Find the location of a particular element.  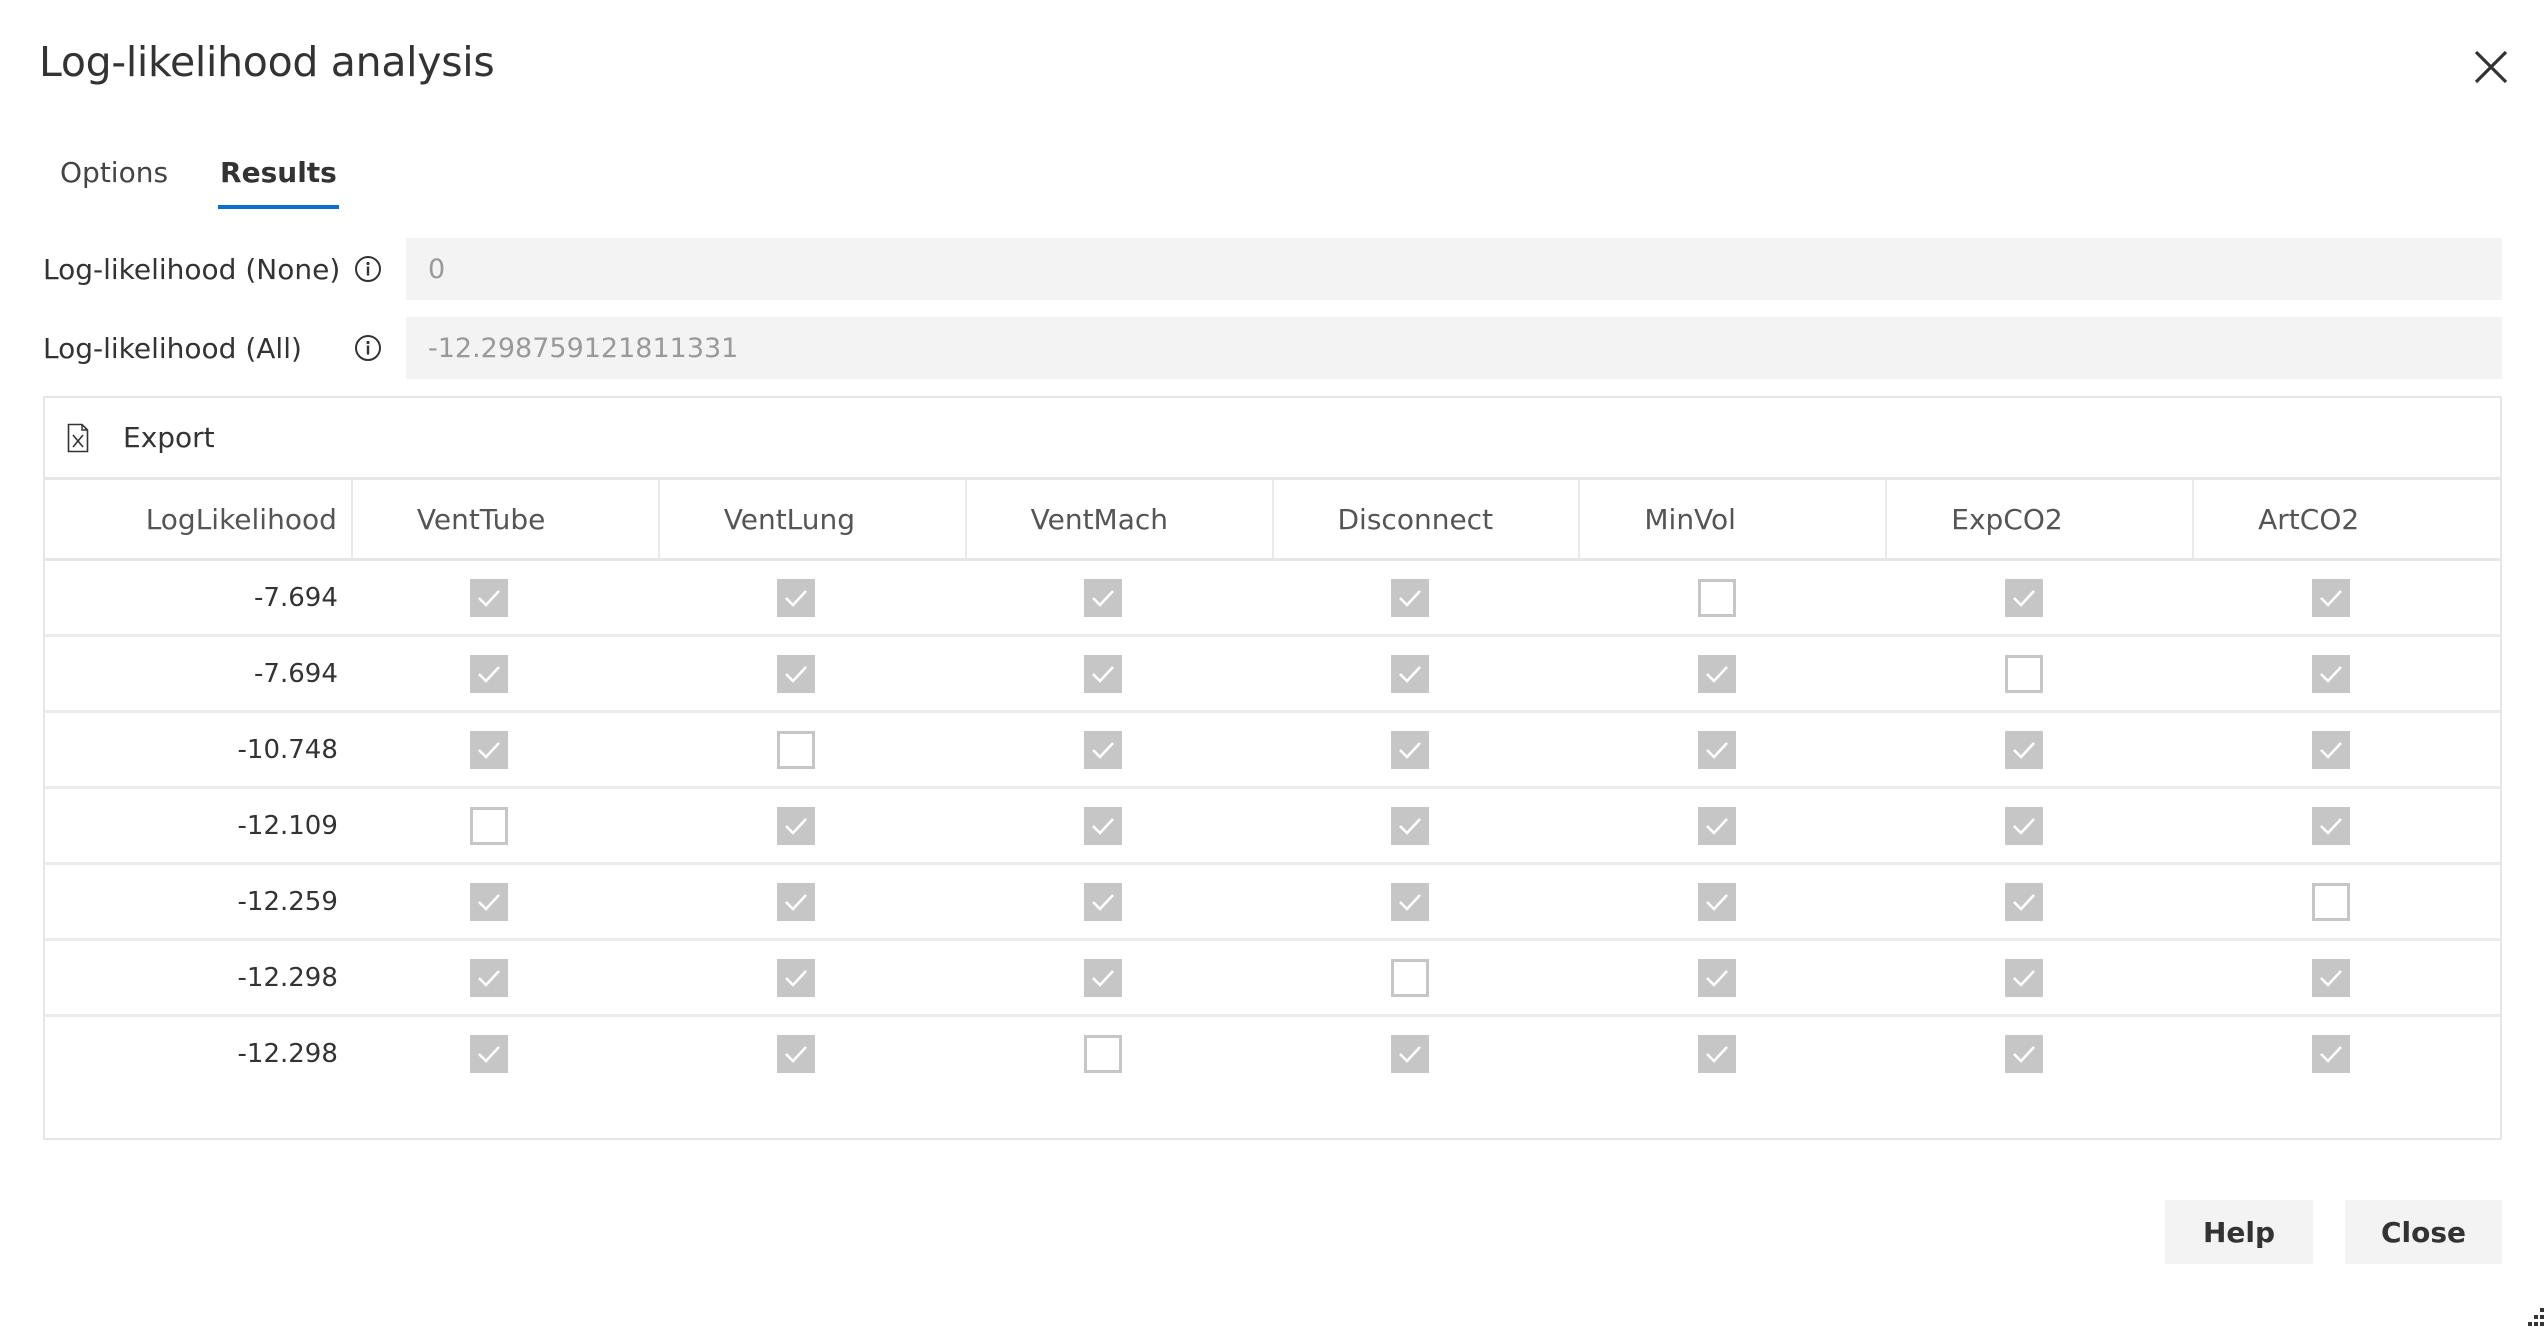

column-header-ventlung: VentLung is located at coordinates (812, 520).